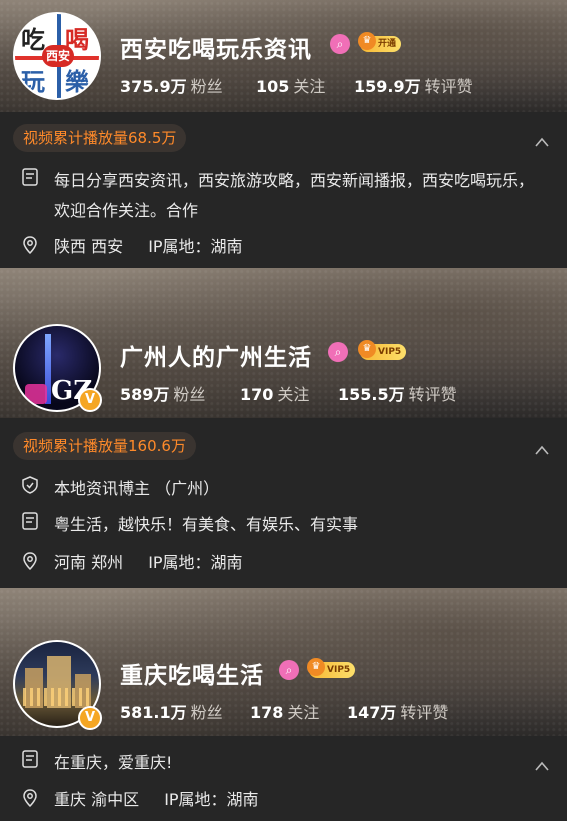  Describe the element at coordinates (113, 762) in the screenshot. I see `bio-text: 在重庆，爱重庆!` at that location.